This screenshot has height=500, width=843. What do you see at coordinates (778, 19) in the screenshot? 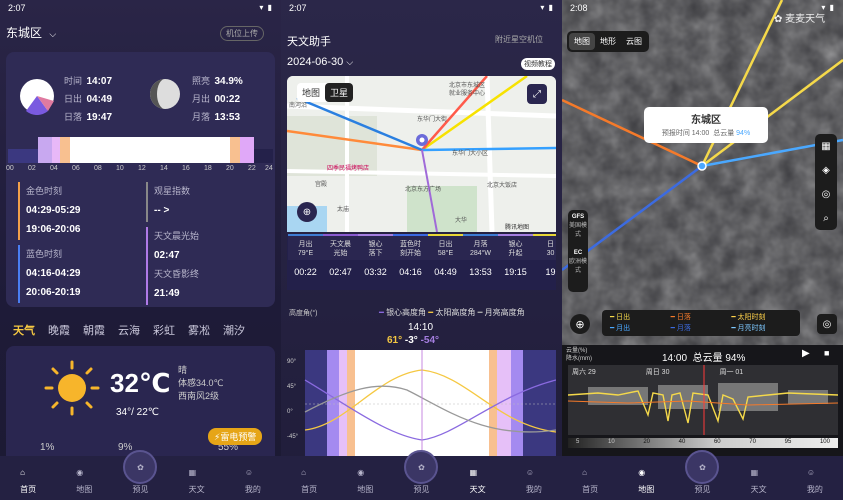
I see `flower-icon: ✿` at bounding box center [778, 19].